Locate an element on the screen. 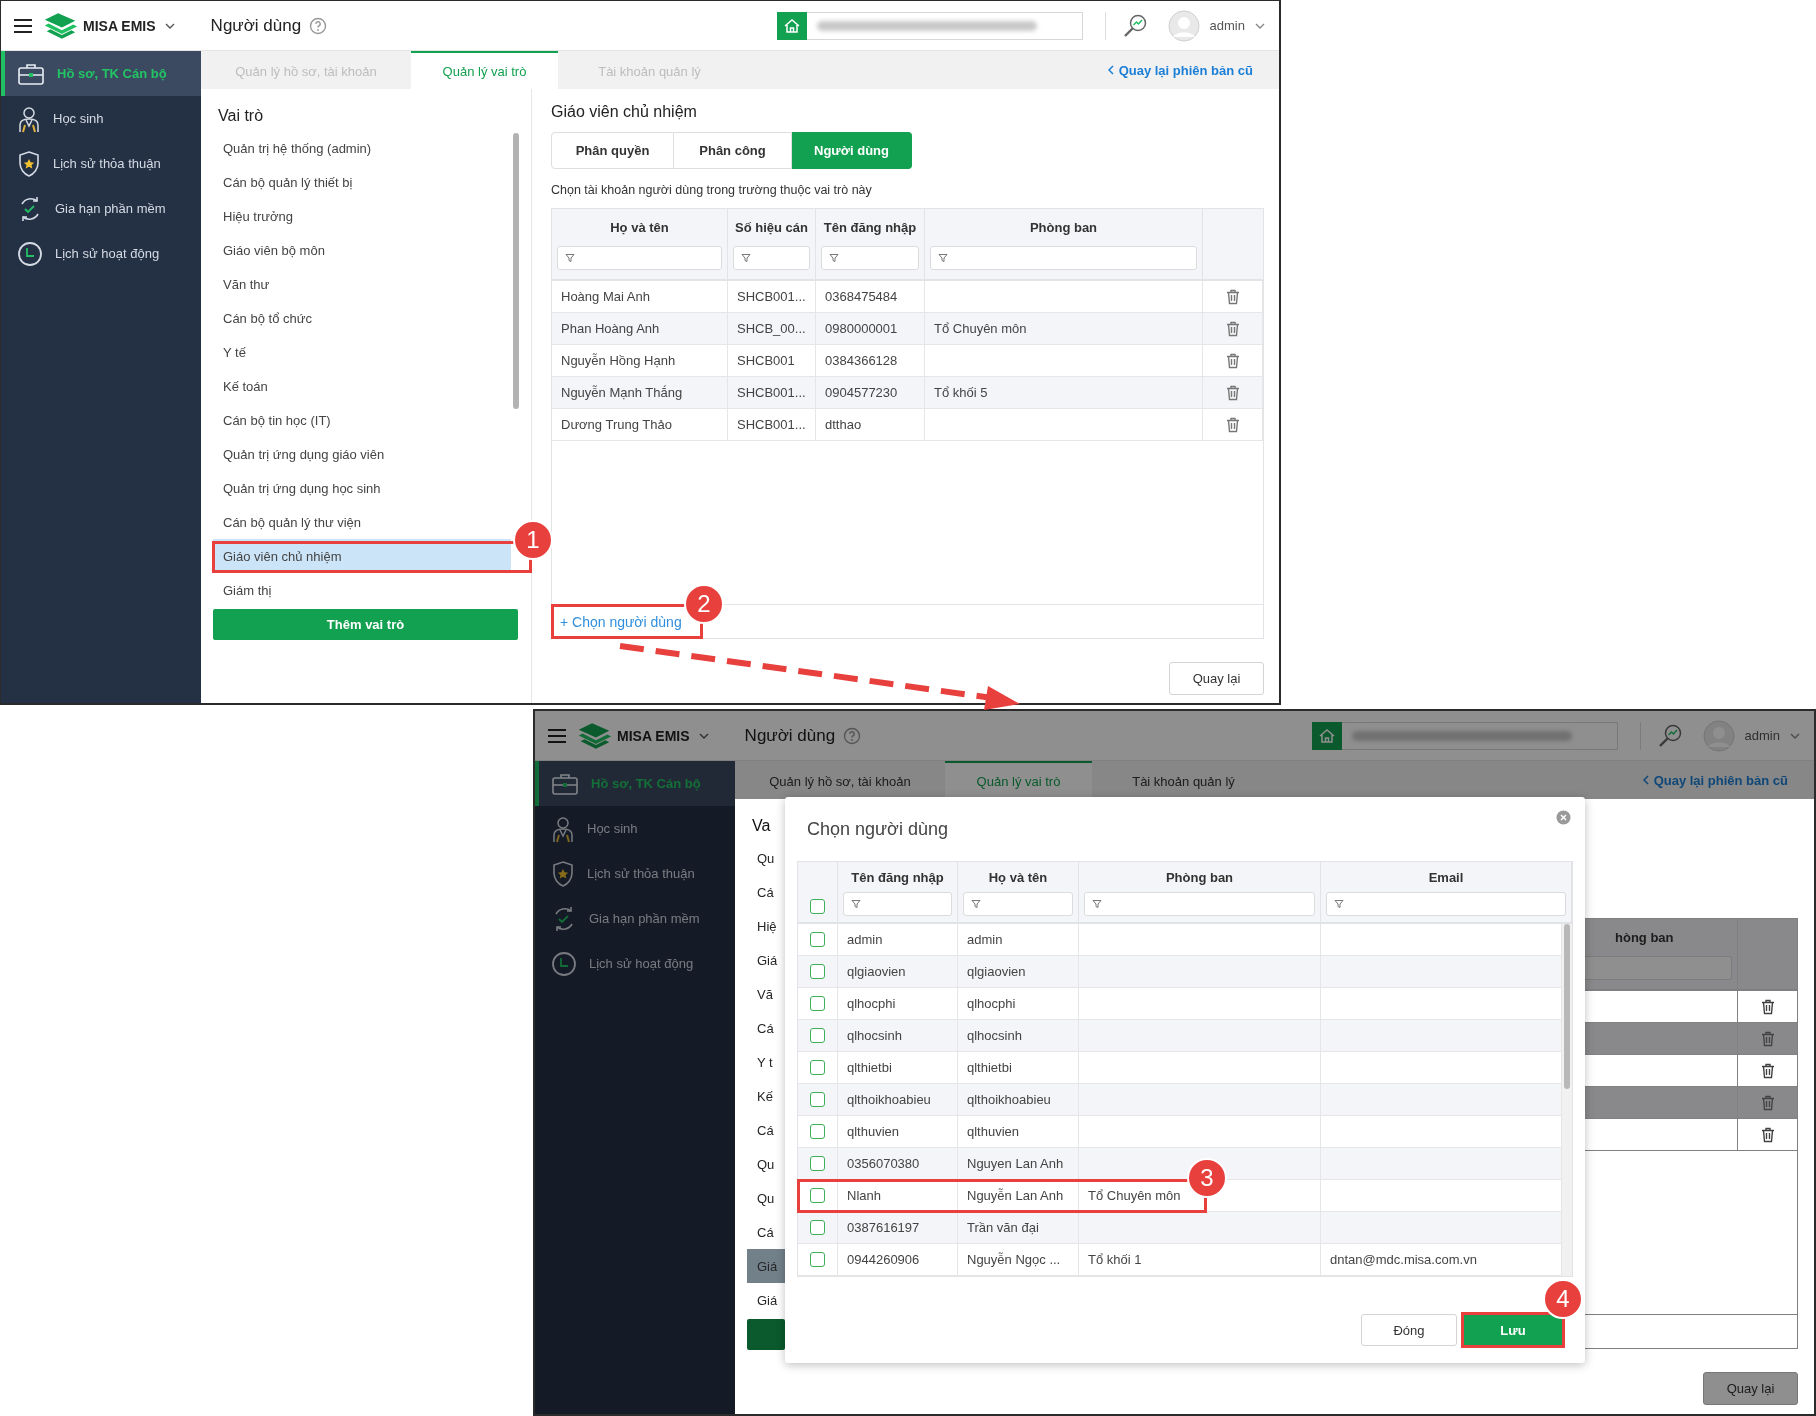  tab: Tài khoản quản lý is located at coordinates (1183, 780).